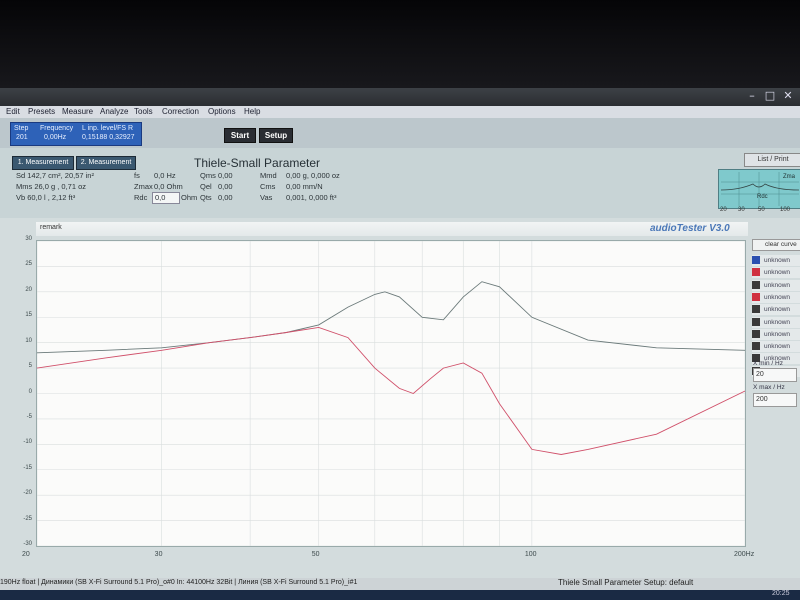 Image resolution: width=800 pixels, height=600 pixels. Describe the element at coordinates (22, 137) in the screenshot. I see `step-value: 201` at that location.